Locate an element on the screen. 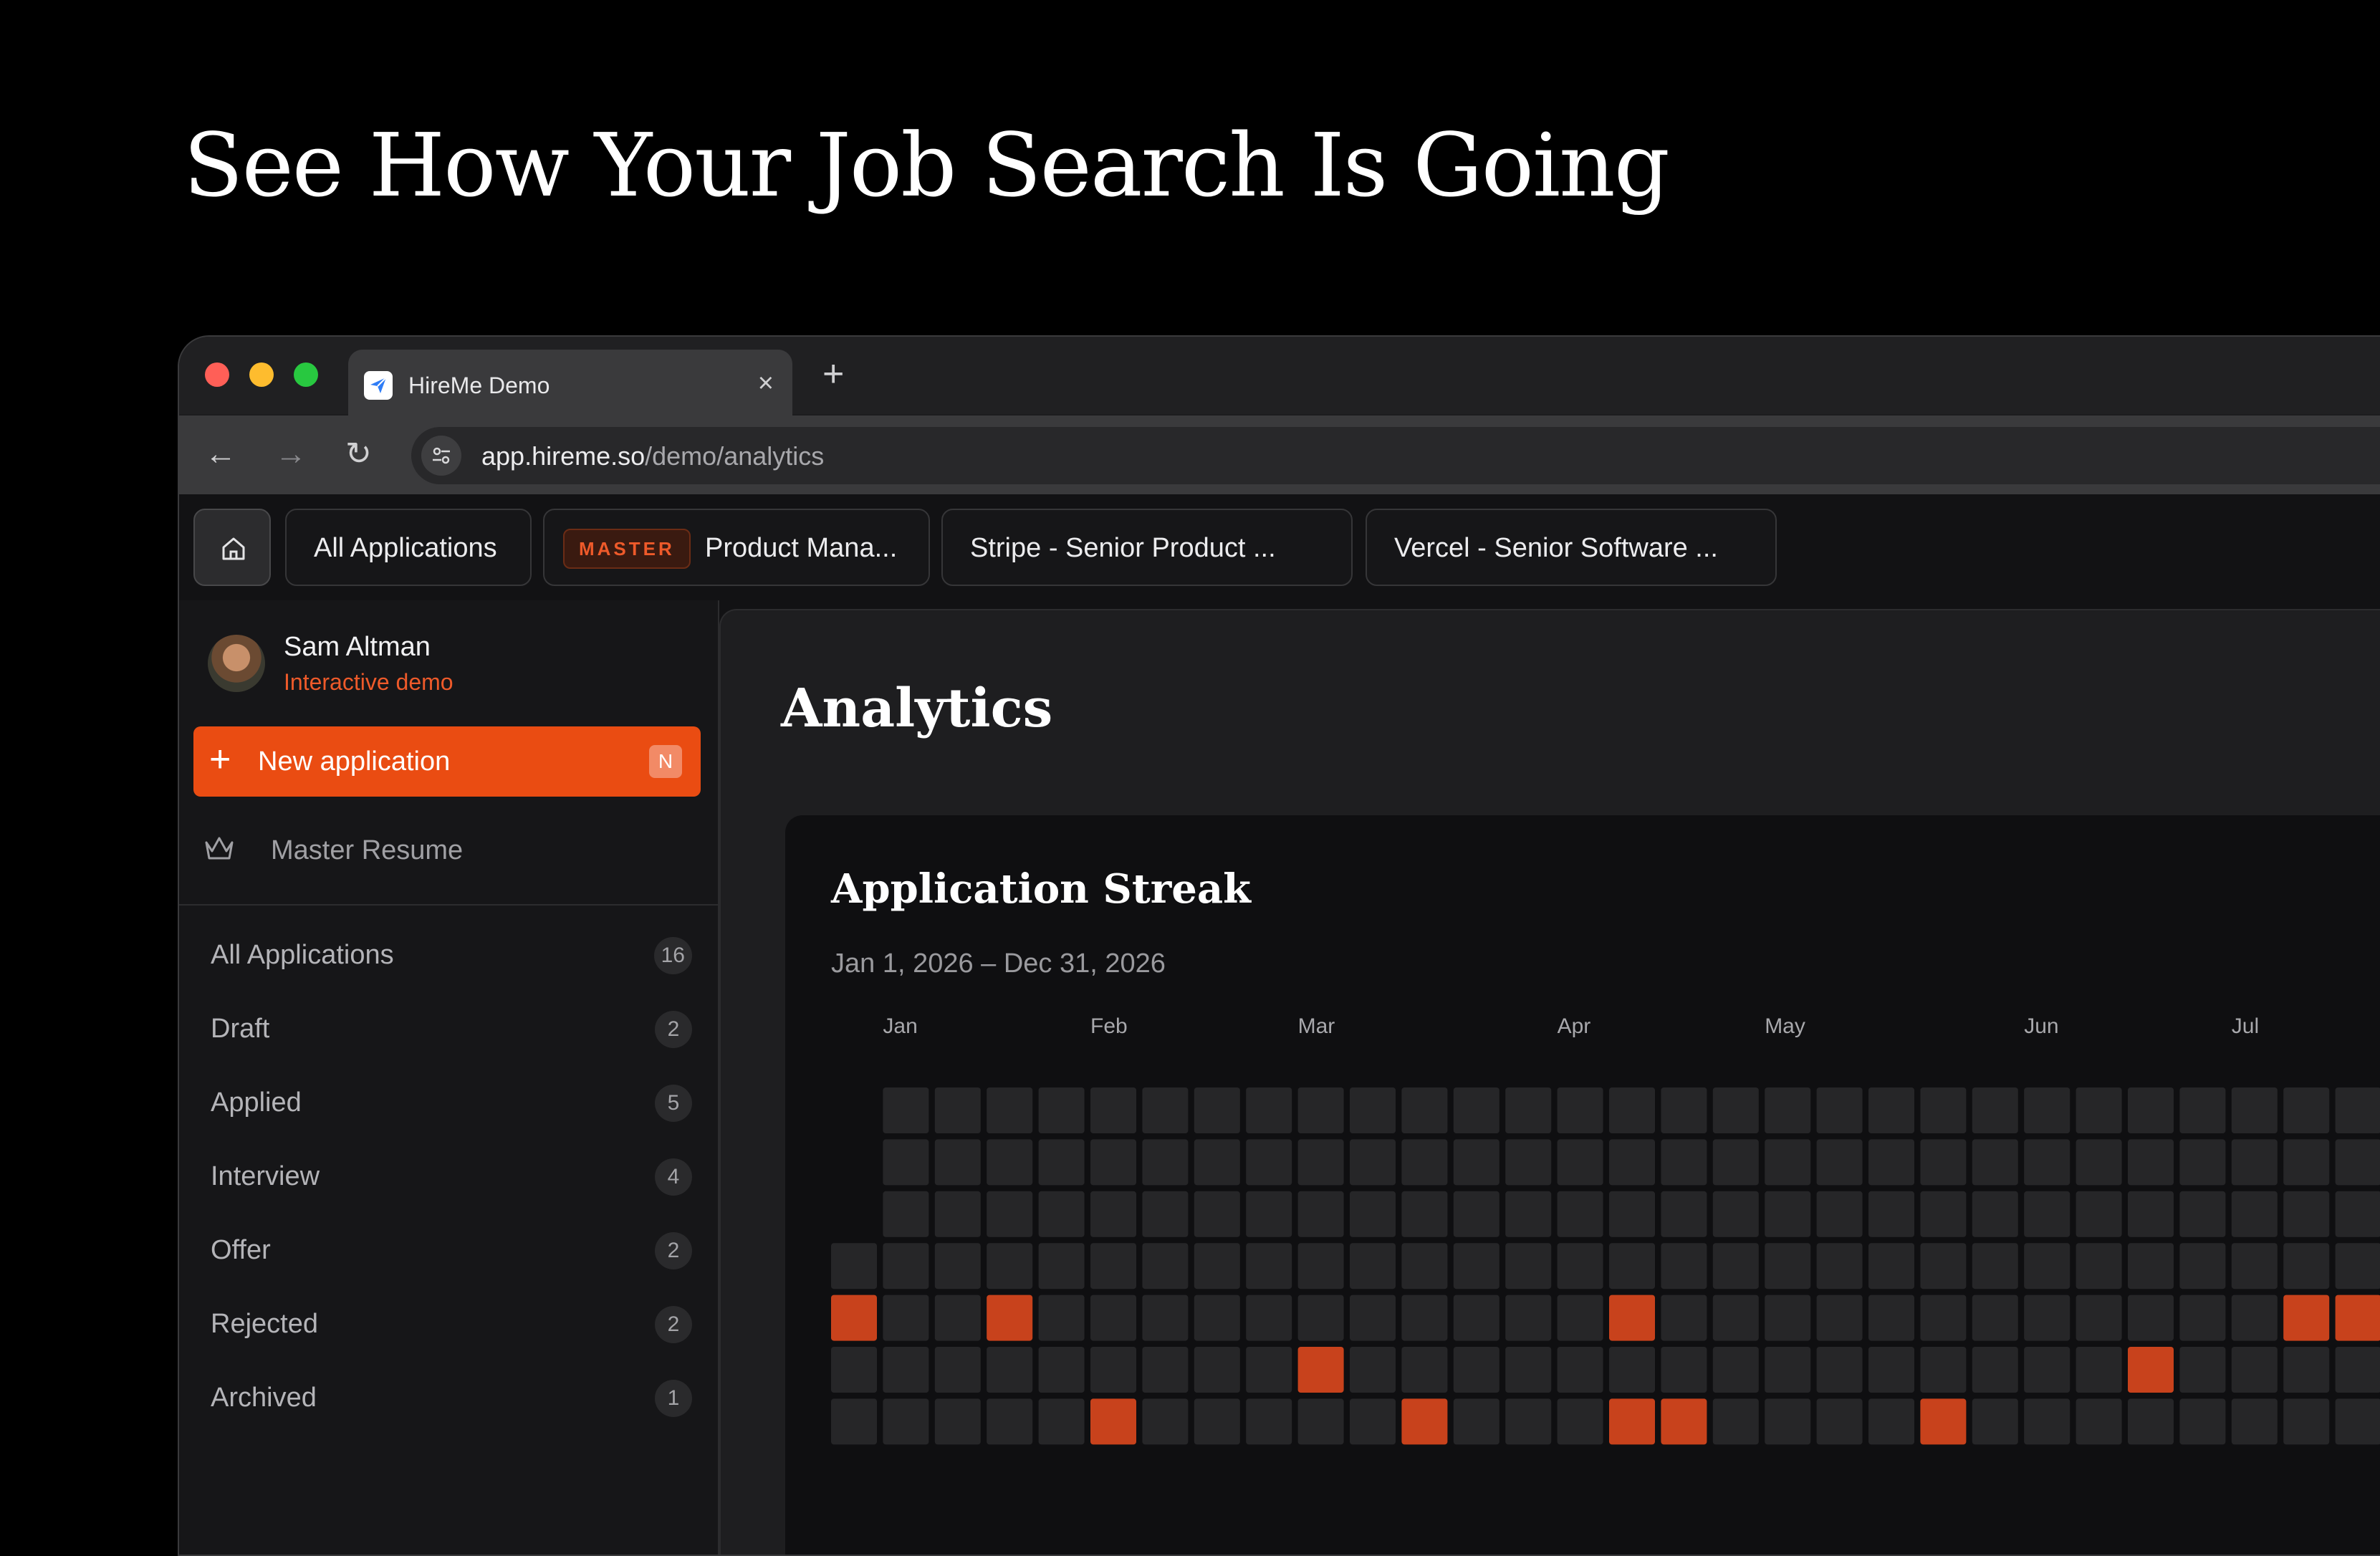 This screenshot has width=2380, height=1556. address-bar: app.hireme.so/demo/analytics is located at coordinates (1395, 455).